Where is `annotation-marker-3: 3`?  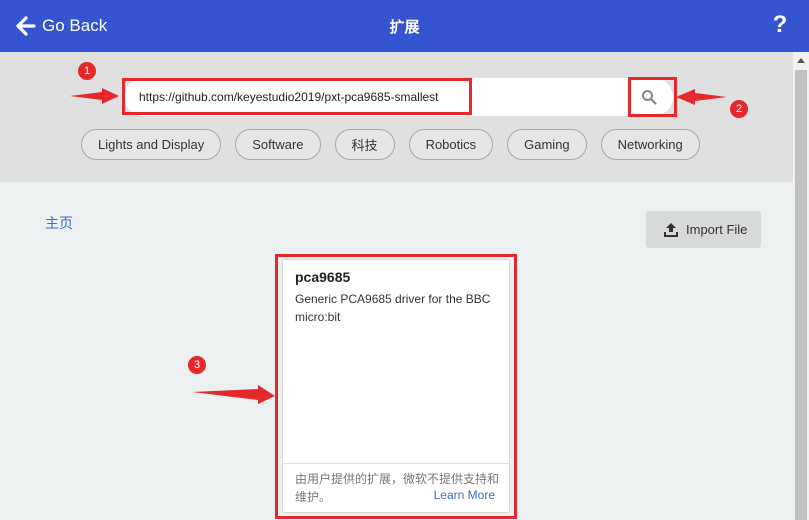
annotation-marker-3: 3 is located at coordinates (197, 365).